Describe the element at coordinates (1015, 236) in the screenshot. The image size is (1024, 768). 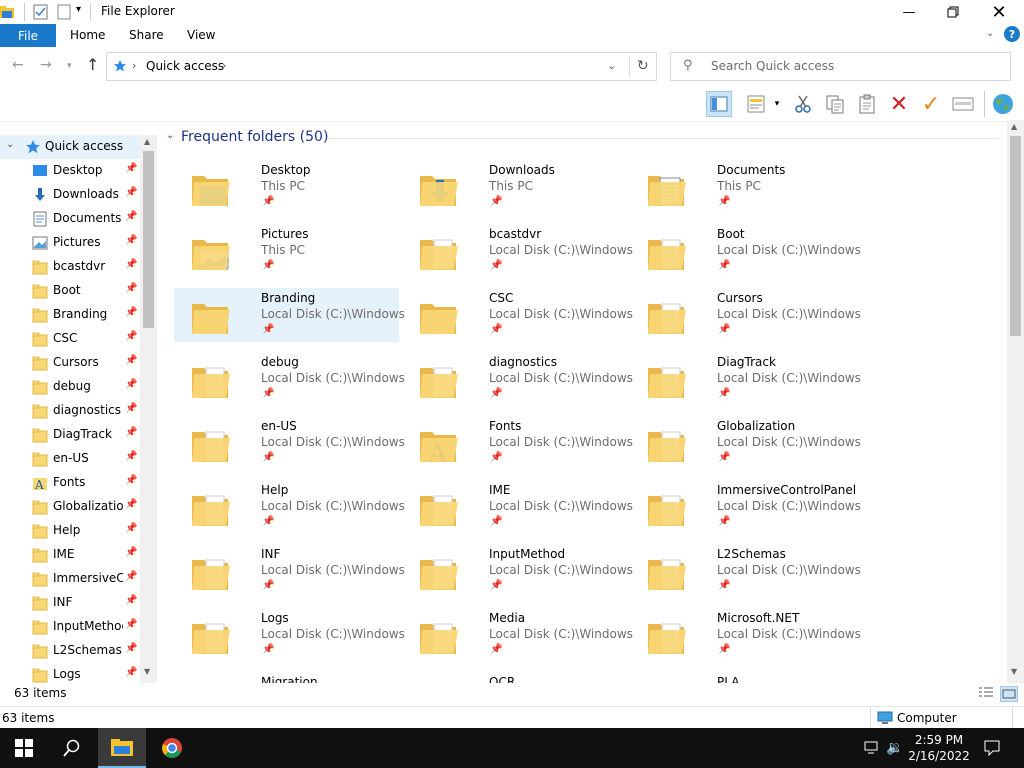
I see `content-scroll-thumb` at that location.